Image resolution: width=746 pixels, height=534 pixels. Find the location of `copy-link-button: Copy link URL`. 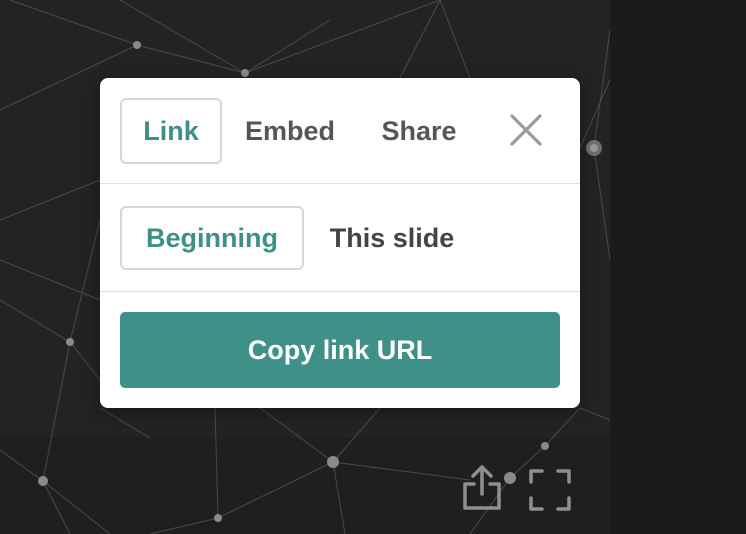

copy-link-button: Copy link URL is located at coordinates (340, 350).